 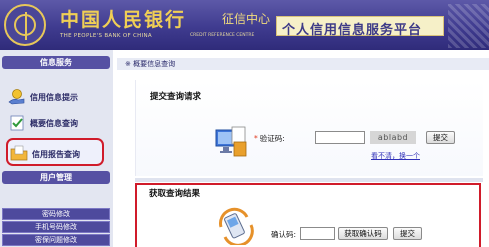 I want to click on sidebar-item-credit-report-query: 信用报告查询, so click(x=55, y=152).